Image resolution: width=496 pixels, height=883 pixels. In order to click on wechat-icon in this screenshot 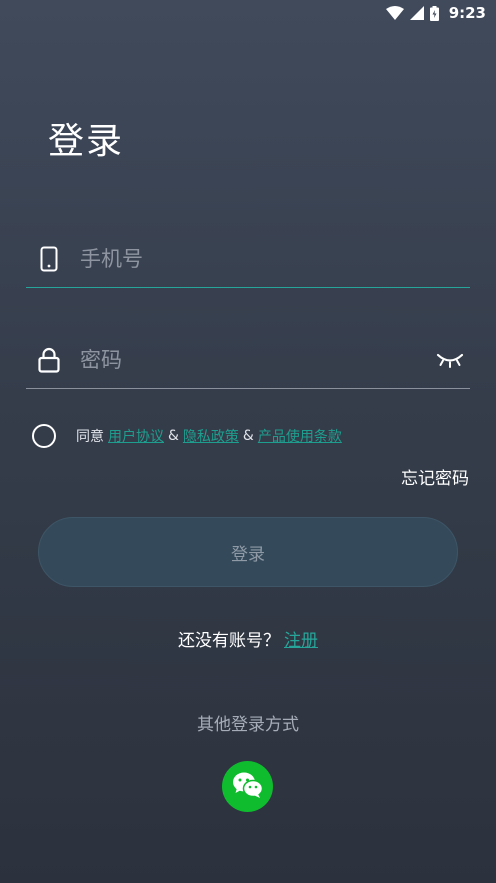, I will do `click(248, 787)`.